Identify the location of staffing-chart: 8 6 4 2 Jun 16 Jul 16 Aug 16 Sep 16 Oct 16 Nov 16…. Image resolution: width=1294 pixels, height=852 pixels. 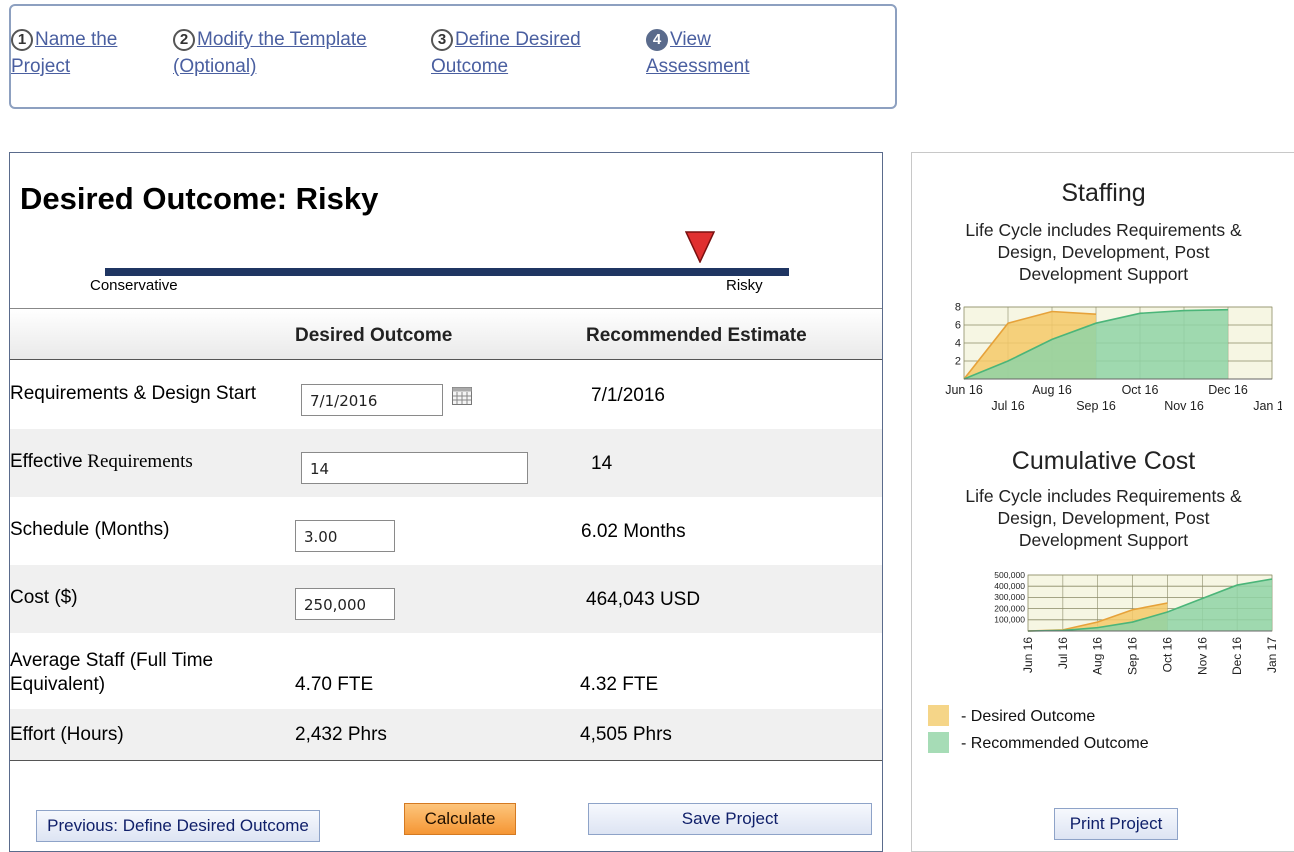
(1097, 361).